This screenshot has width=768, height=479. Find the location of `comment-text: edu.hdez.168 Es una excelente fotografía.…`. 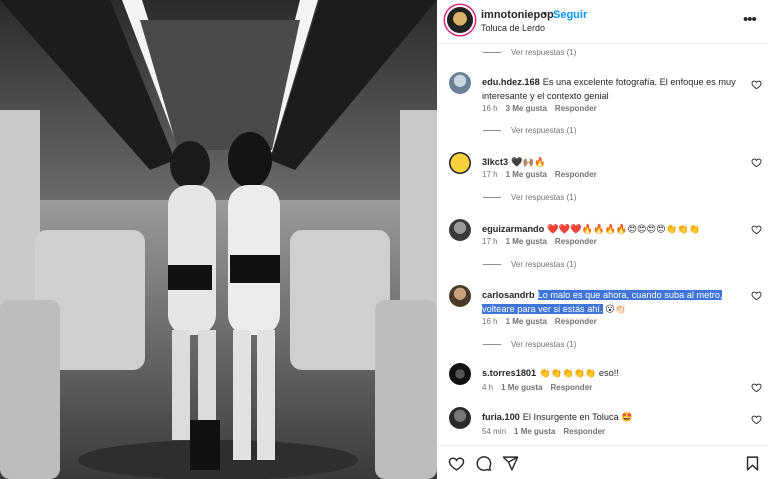

comment-text: edu.hdez.168 Es una excelente fotografía.… is located at coordinates (609, 89).